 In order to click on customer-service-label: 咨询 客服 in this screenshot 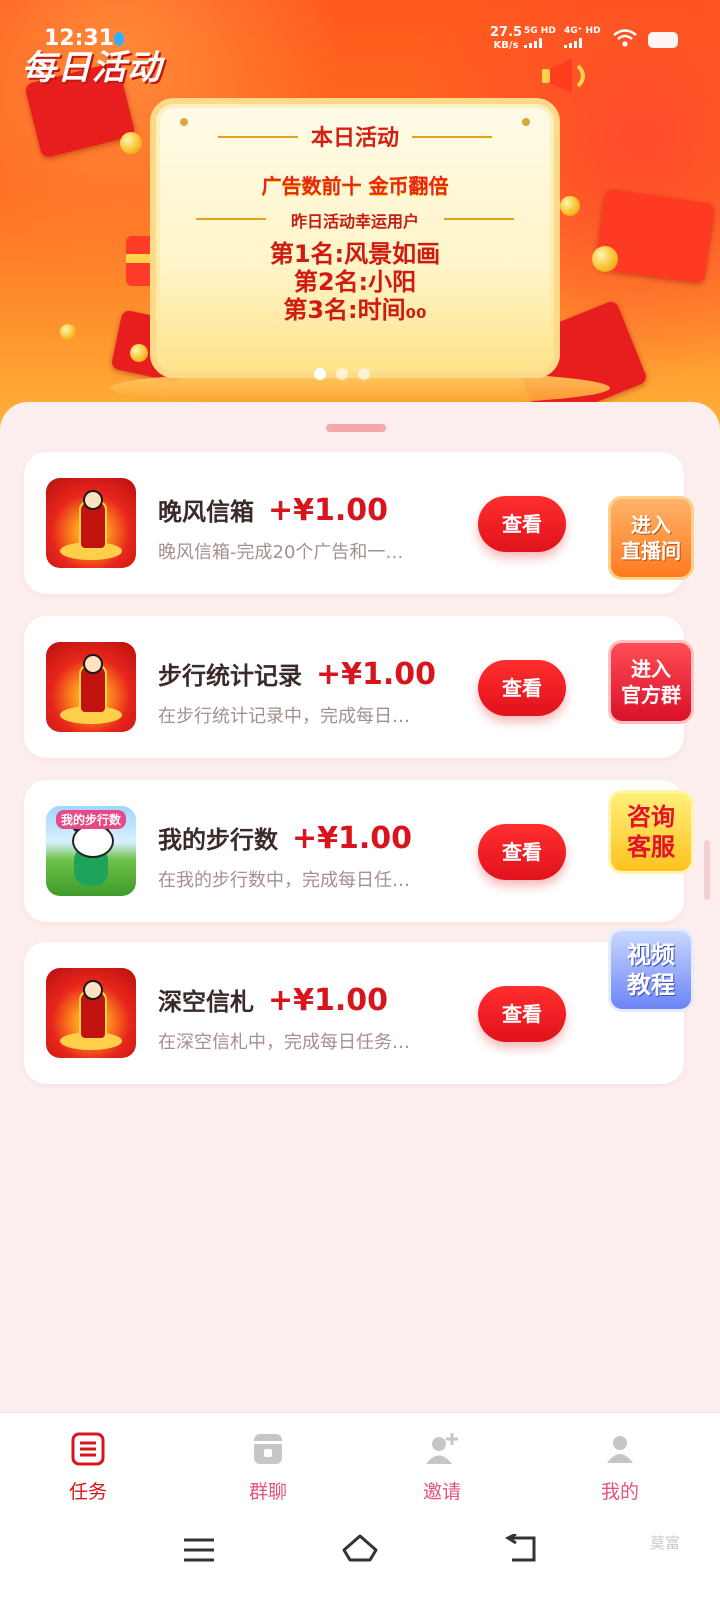, I will do `click(651, 832)`.